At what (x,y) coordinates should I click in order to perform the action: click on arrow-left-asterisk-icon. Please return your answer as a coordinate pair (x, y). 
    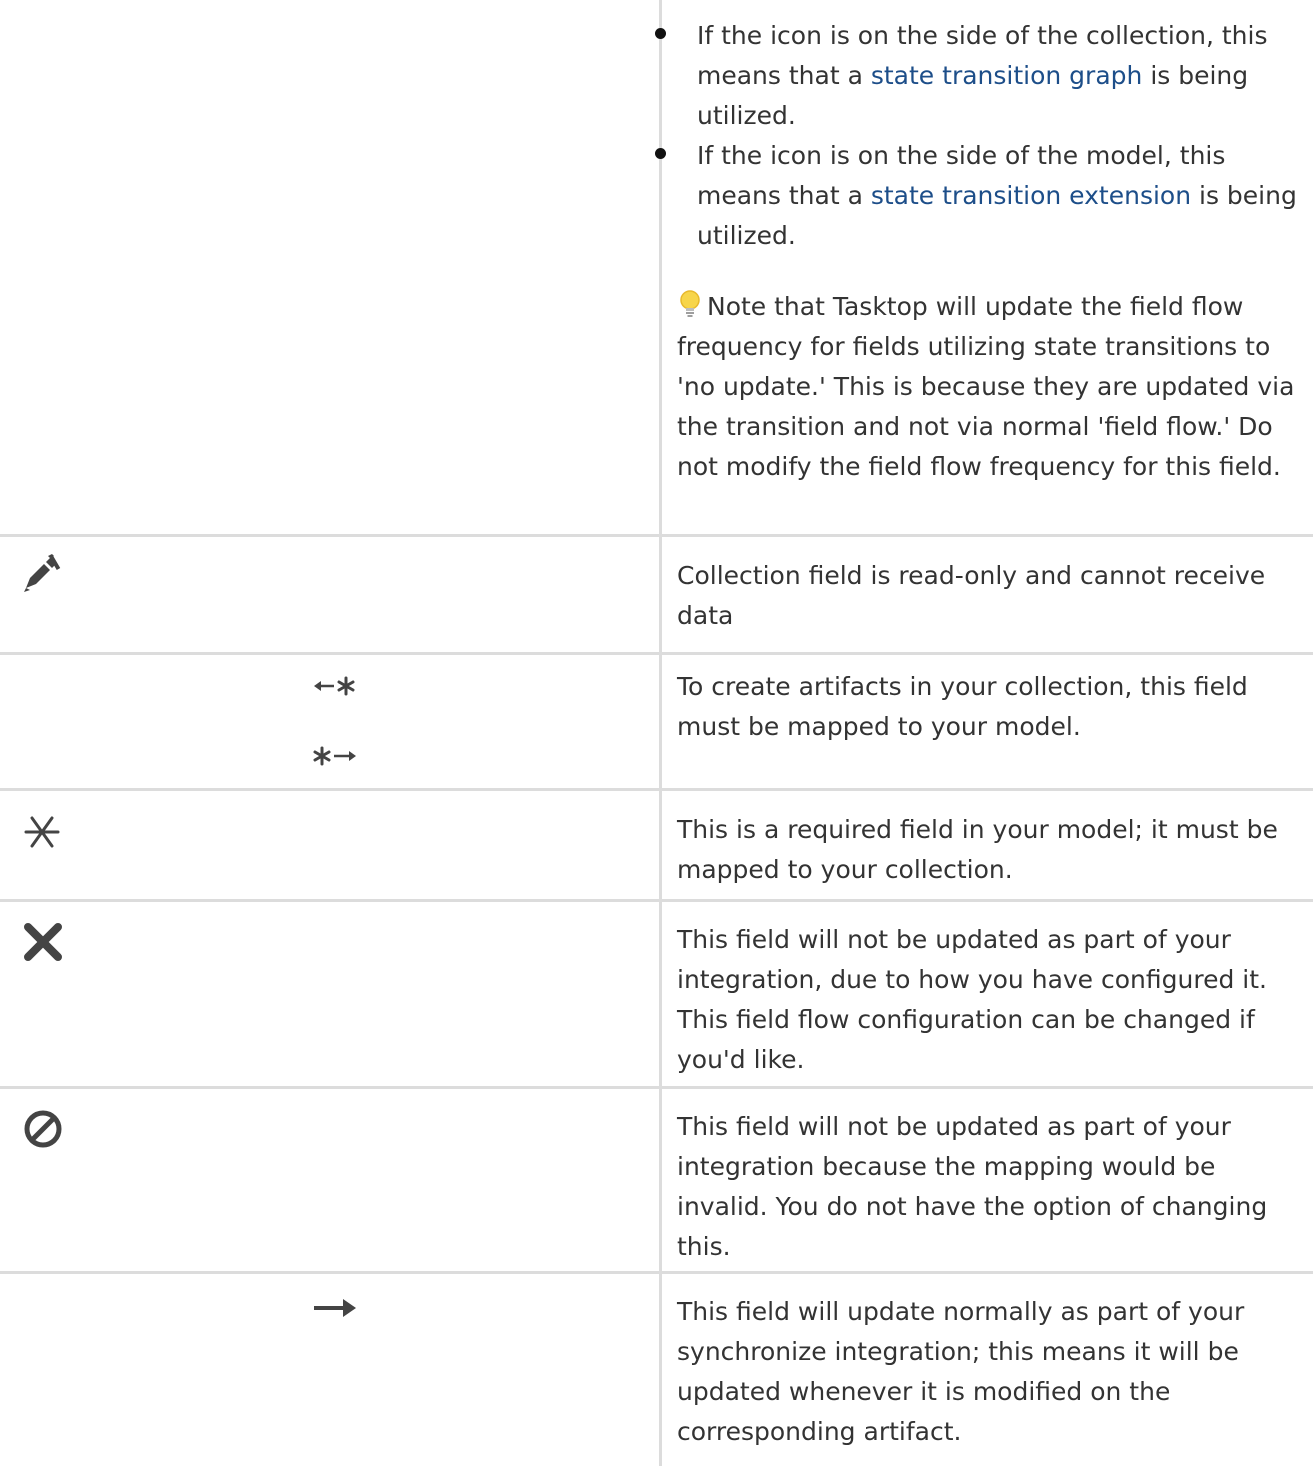
    Looking at the image, I should click on (334, 686).